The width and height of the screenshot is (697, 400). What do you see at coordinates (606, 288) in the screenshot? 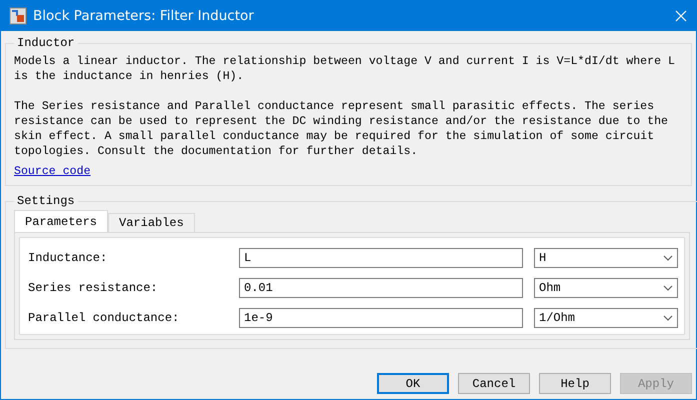
I see `unit-dropdown: Ohm` at bounding box center [606, 288].